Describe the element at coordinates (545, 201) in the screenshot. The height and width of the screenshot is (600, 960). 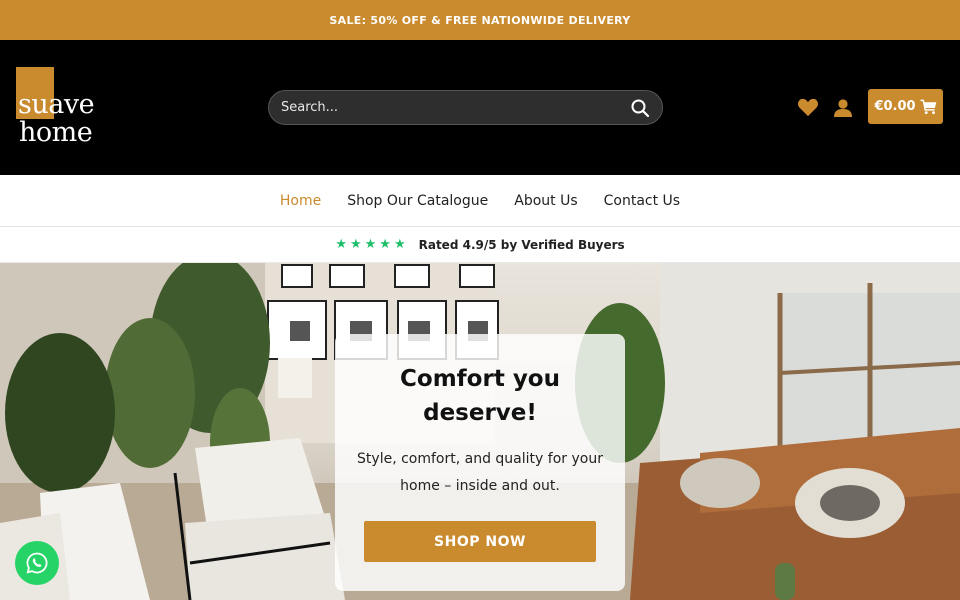
I see `nav-item-about-us: About Us` at that location.